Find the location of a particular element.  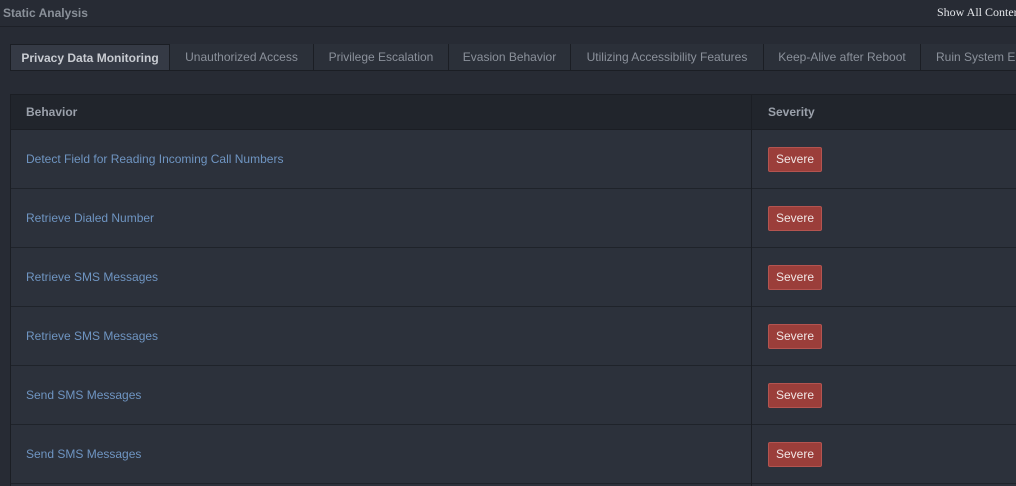

tab-privacy-data-monitoring: Privacy Data Monitoring is located at coordinates (90, 57).